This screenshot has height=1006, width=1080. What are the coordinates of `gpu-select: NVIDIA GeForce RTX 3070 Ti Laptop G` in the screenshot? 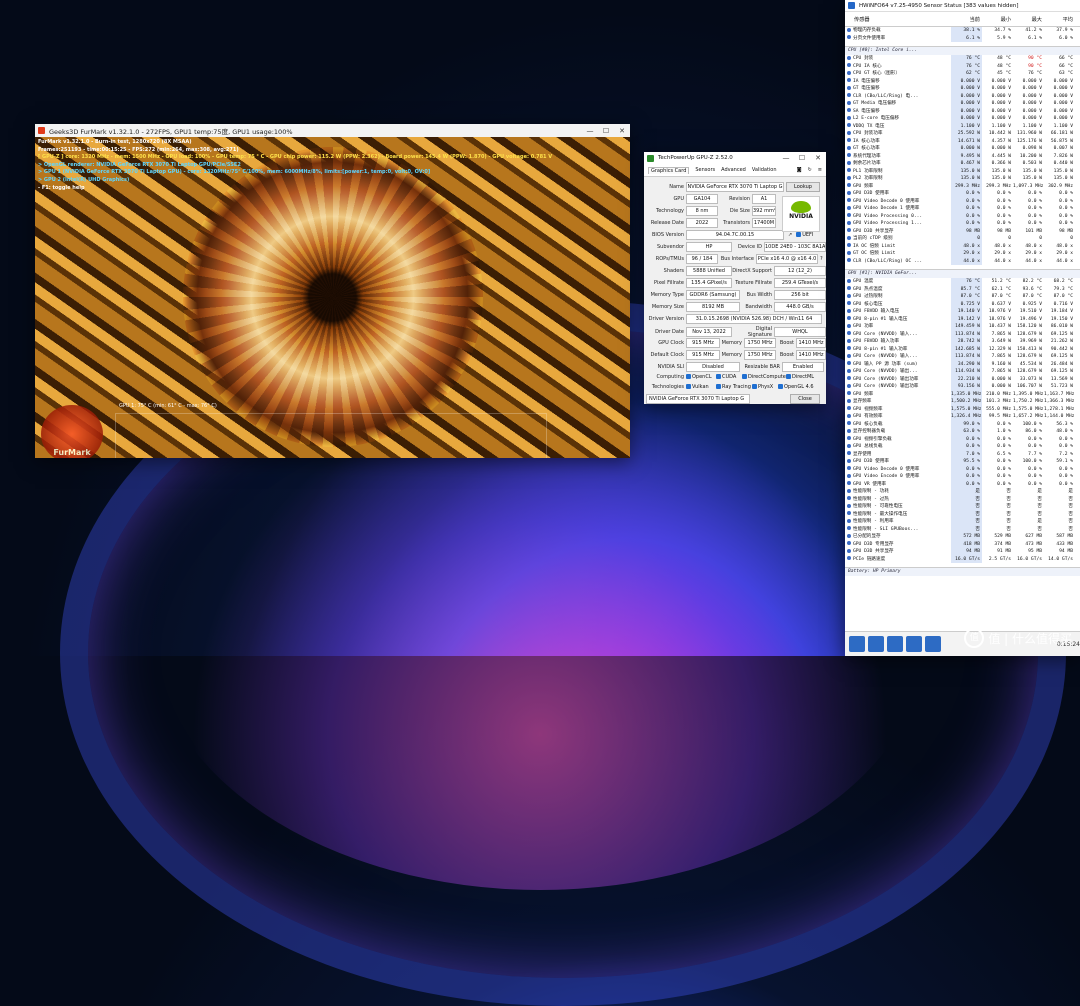 It's located at (698, 399).